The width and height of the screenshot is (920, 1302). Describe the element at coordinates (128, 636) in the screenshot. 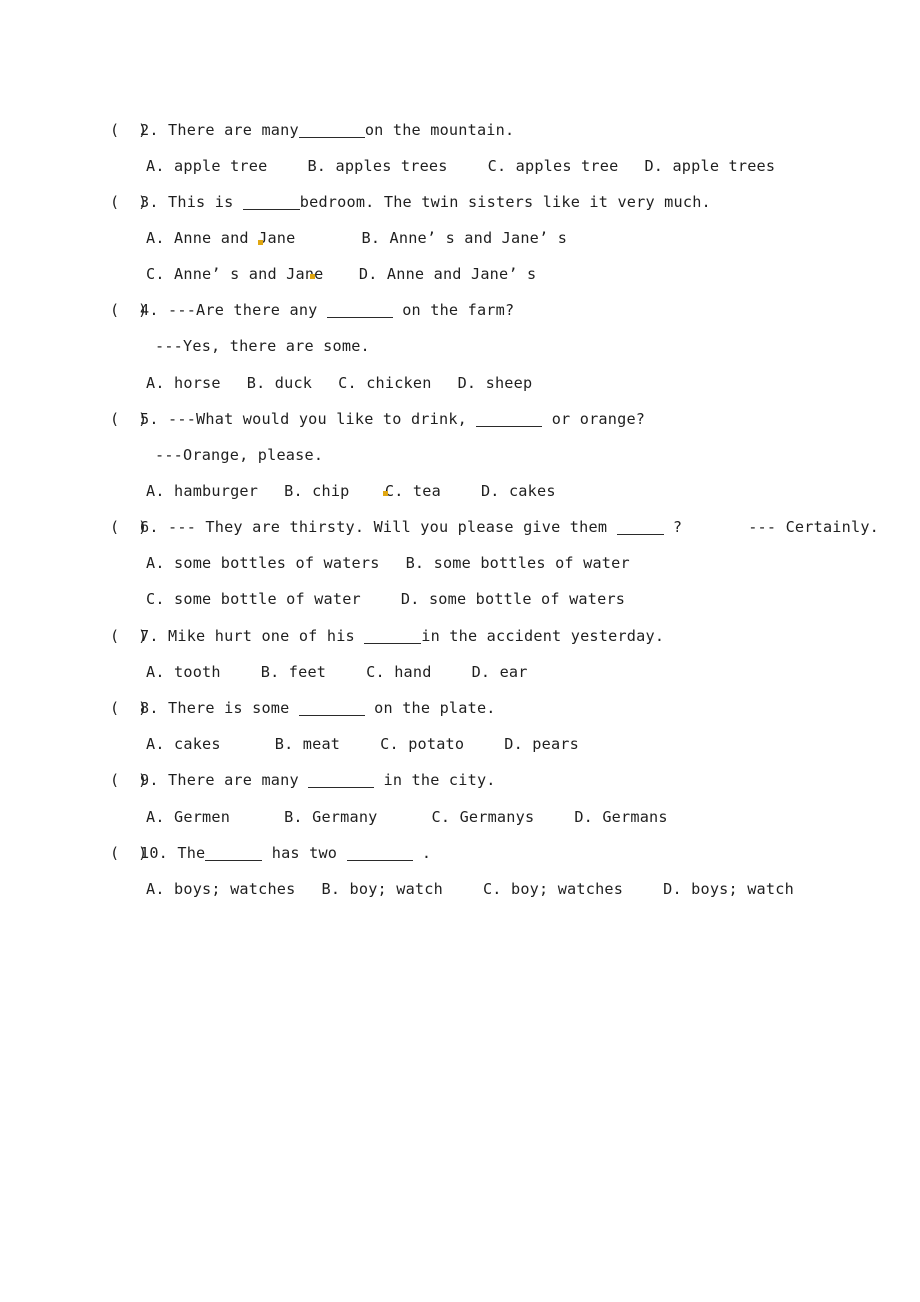

I see `choice-bracket-7: ( )` at that location.